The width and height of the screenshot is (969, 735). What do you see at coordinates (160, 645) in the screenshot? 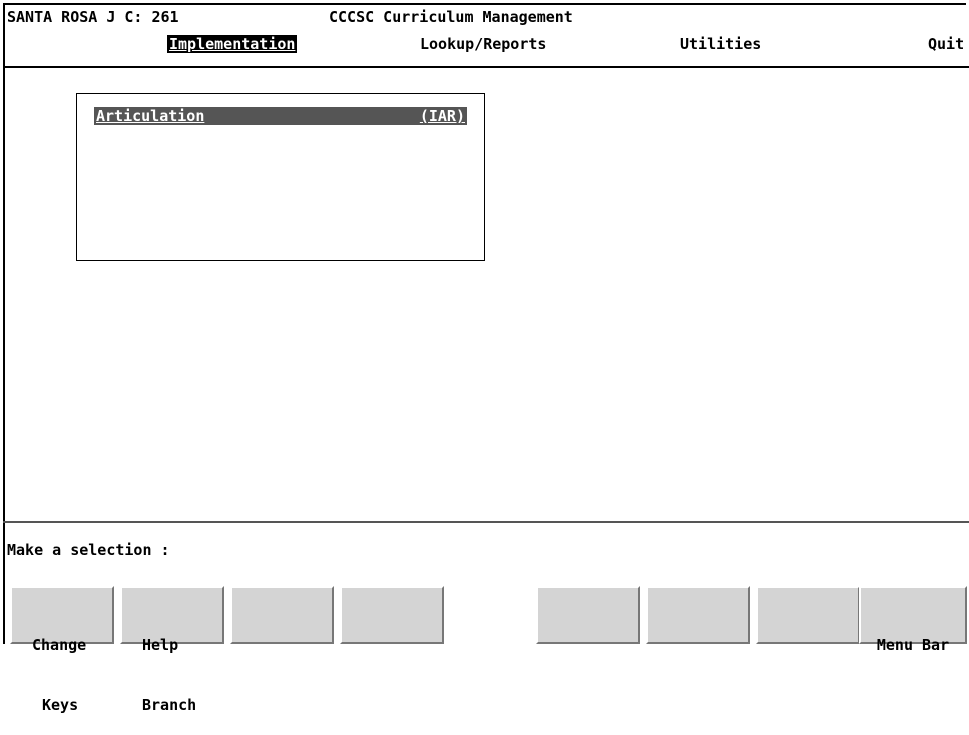
I see `fkey-line1: Help` at bounding box center [160, 645].